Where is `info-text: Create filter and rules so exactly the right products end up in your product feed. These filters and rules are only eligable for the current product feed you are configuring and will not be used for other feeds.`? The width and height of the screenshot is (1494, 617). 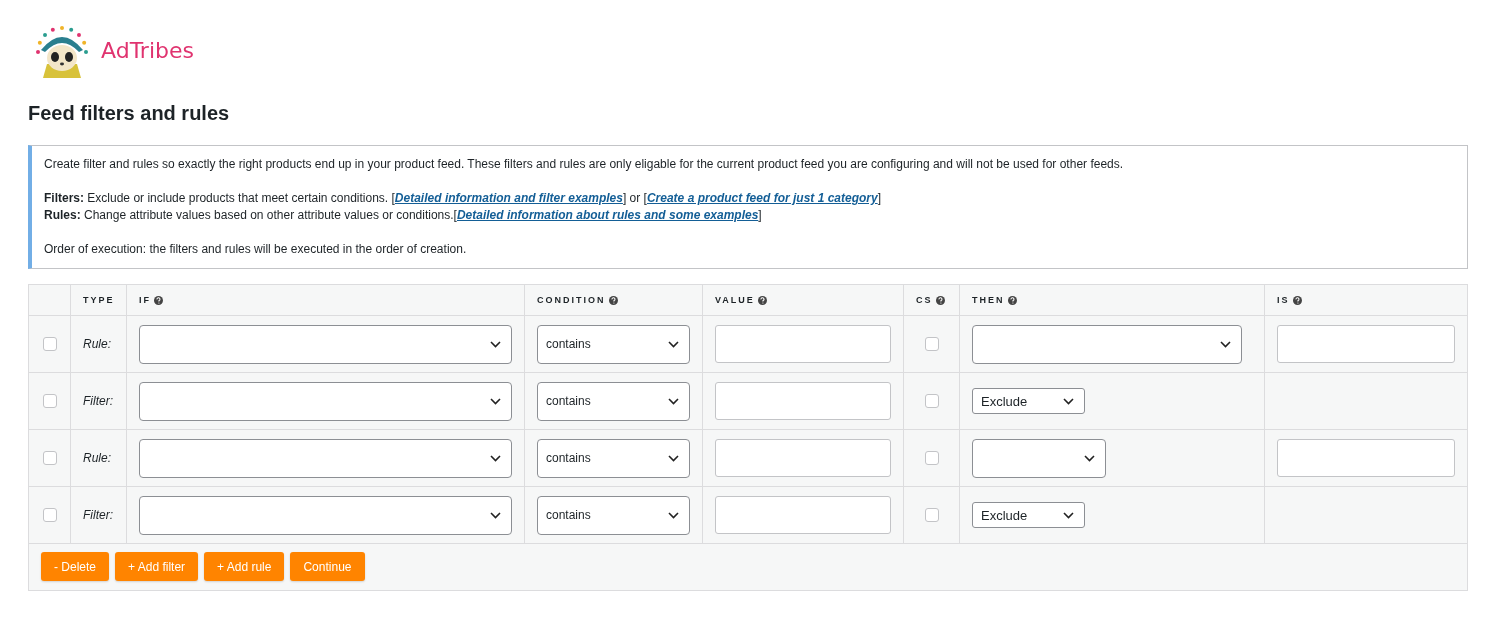 info-text: Create filter and rules so exactly the right products end up in your product feed. These filters and rules are only eligable for the current product feed you are configuring and will not be used for other feeds. is located at coordinates (584, 164).